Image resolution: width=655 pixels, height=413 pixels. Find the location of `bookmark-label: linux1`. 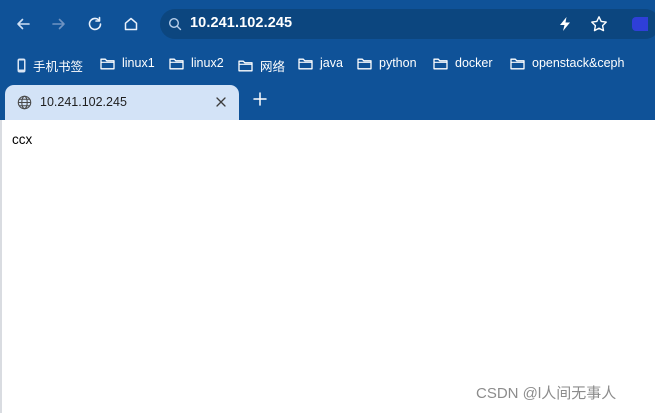

bookmark-label: linux1 is located at coordinates (138, 63).